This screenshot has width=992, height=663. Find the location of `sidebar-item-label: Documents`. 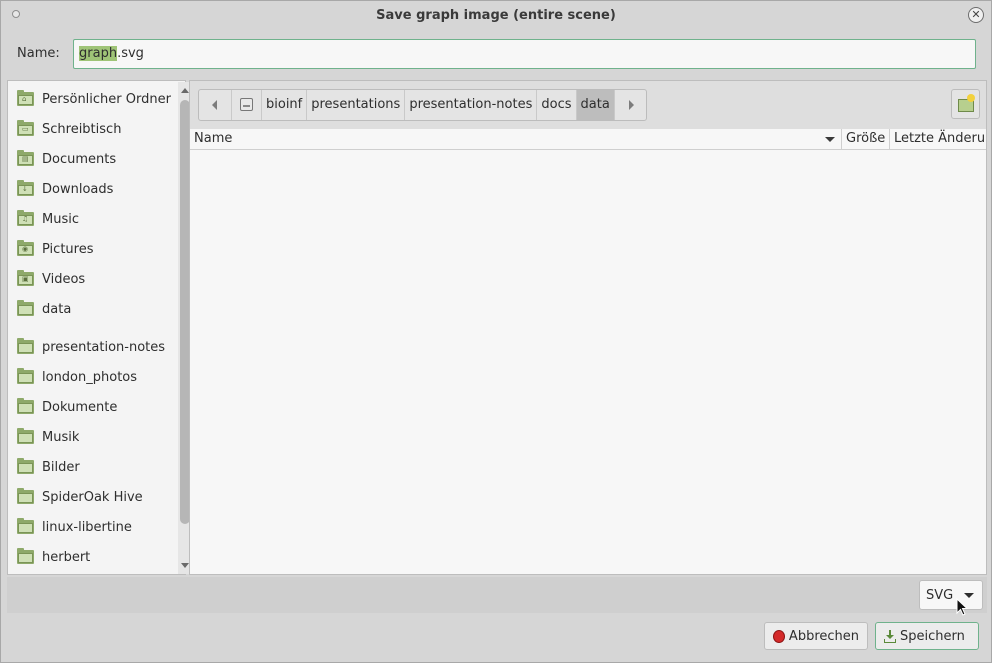

sidebar-item-label: Documents is located at coordinates (79, 159).